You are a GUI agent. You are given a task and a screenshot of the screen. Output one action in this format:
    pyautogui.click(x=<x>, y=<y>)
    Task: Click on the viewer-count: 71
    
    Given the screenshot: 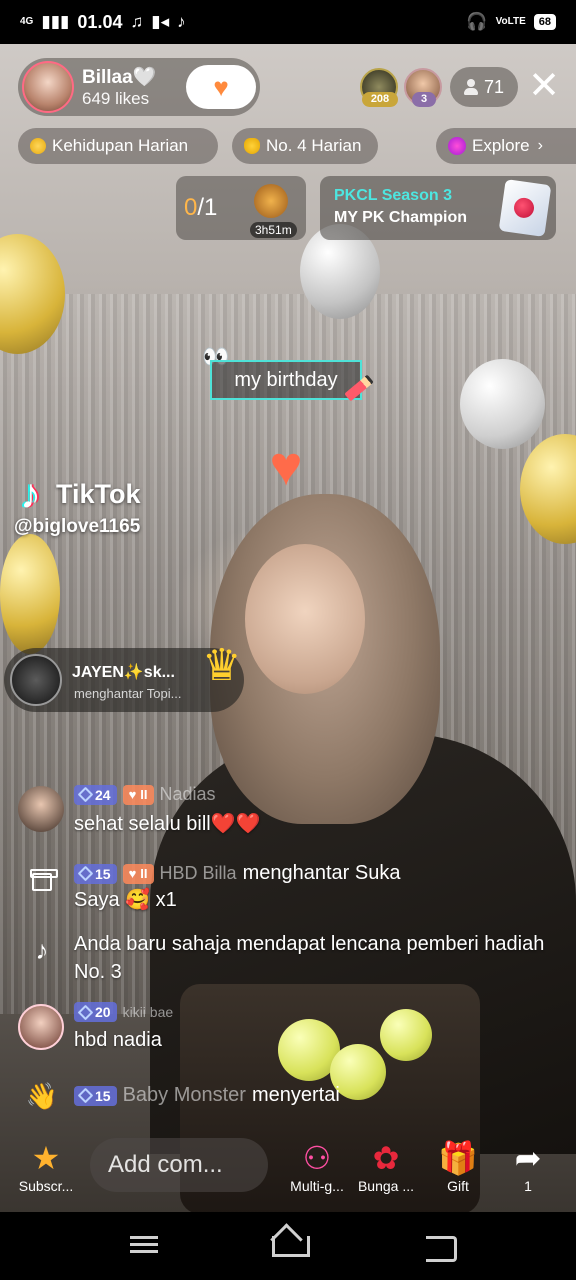 What is the action you would take?
    pyautogui.click(x=494, y=86)
    